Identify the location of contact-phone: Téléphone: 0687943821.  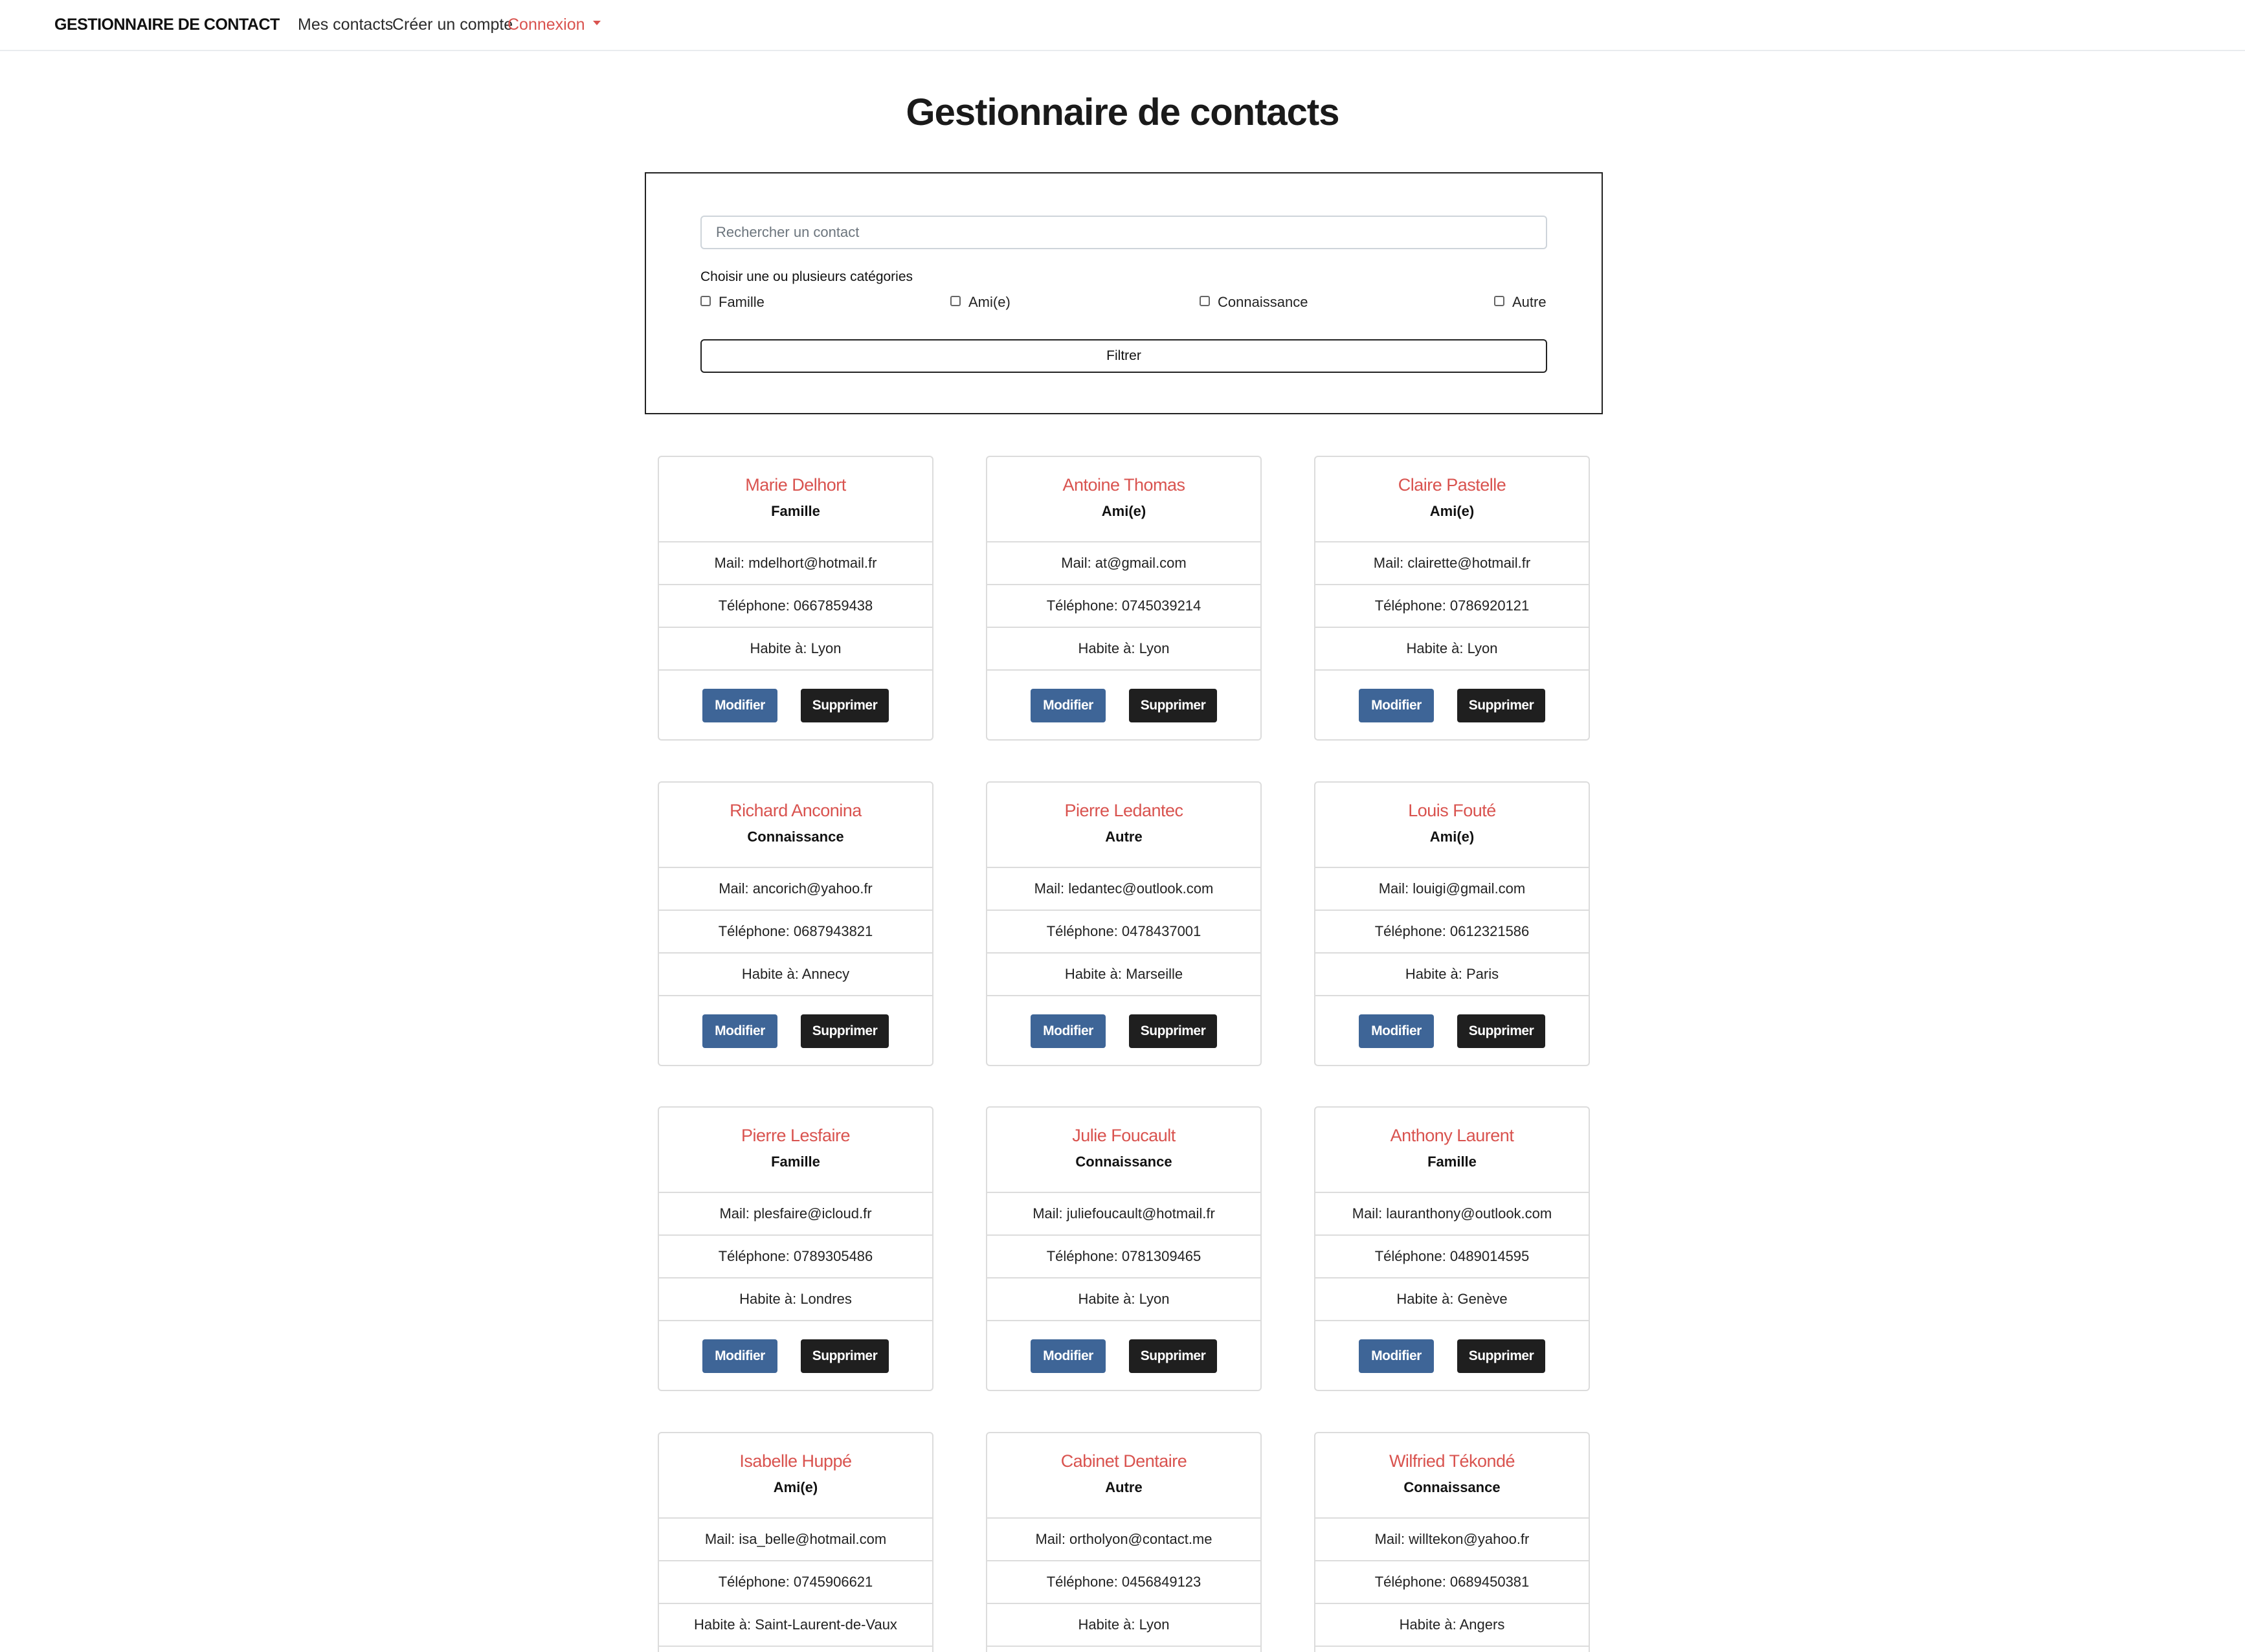
(796, 932).